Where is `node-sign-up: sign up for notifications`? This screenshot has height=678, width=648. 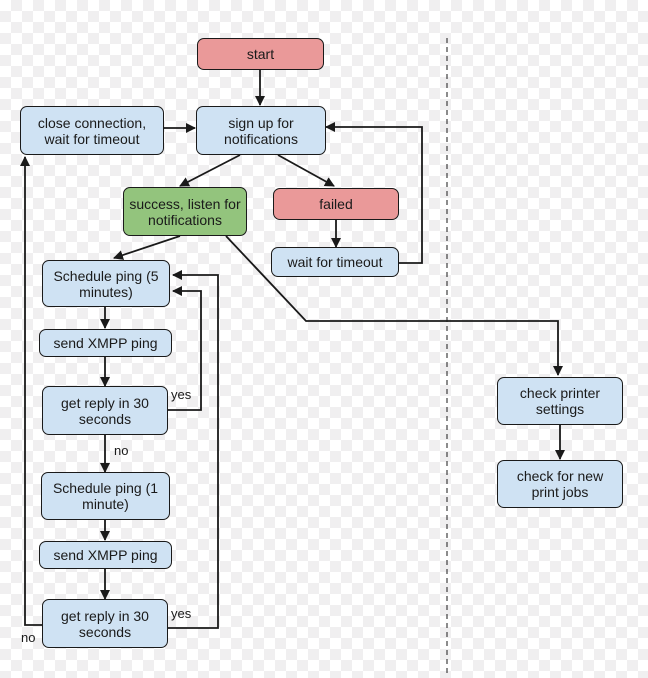 node-sign-up: sign up for notifications is located at coordinates (261, 130).